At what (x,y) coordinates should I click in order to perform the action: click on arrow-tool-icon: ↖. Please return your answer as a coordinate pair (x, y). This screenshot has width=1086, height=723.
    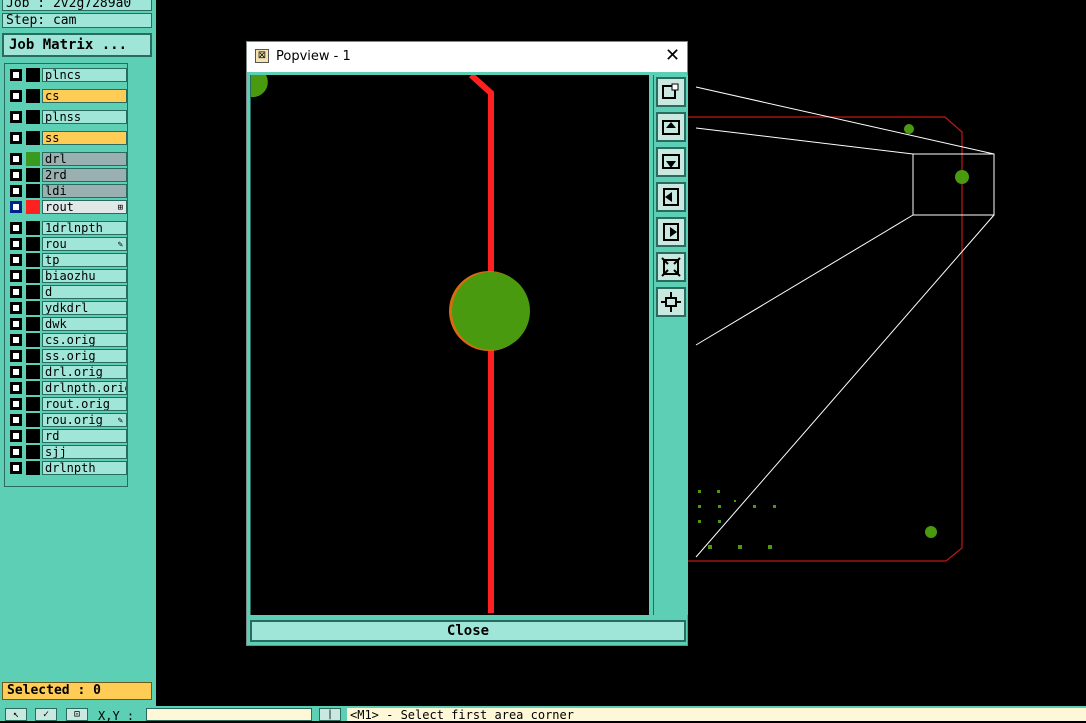
    Looking at the image, I should click on (16, 714).